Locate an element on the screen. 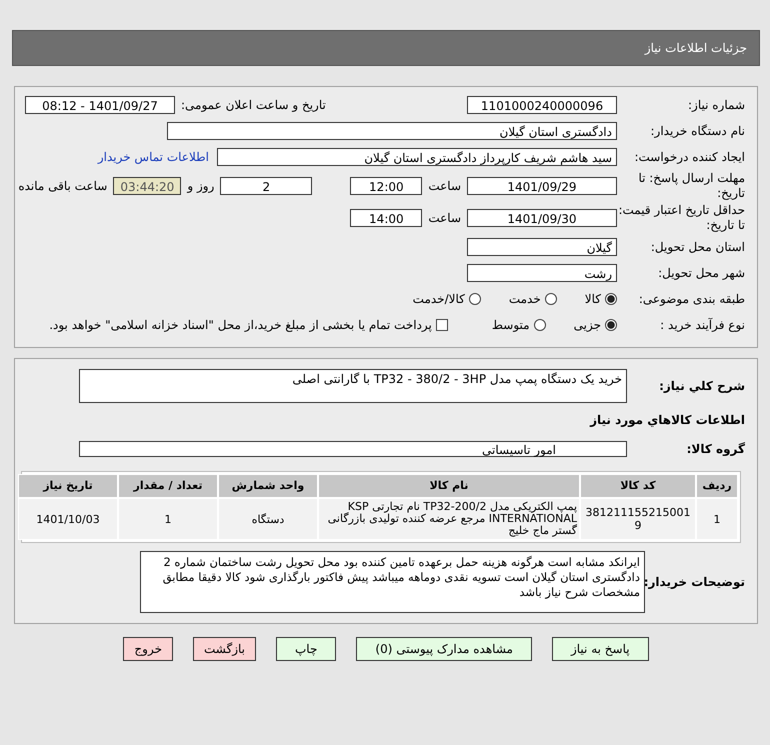 This screenshot has height=745, width=770. action-button: بازگشت is located at coordinates (224, 649).